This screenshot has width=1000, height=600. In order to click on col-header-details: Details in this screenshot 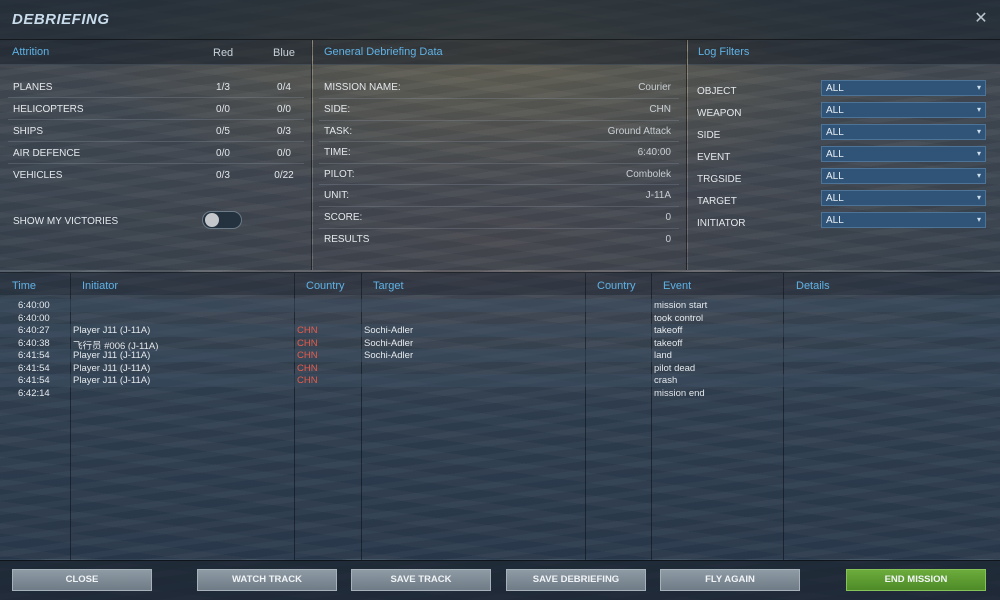, I will do `click(813, 286)`.